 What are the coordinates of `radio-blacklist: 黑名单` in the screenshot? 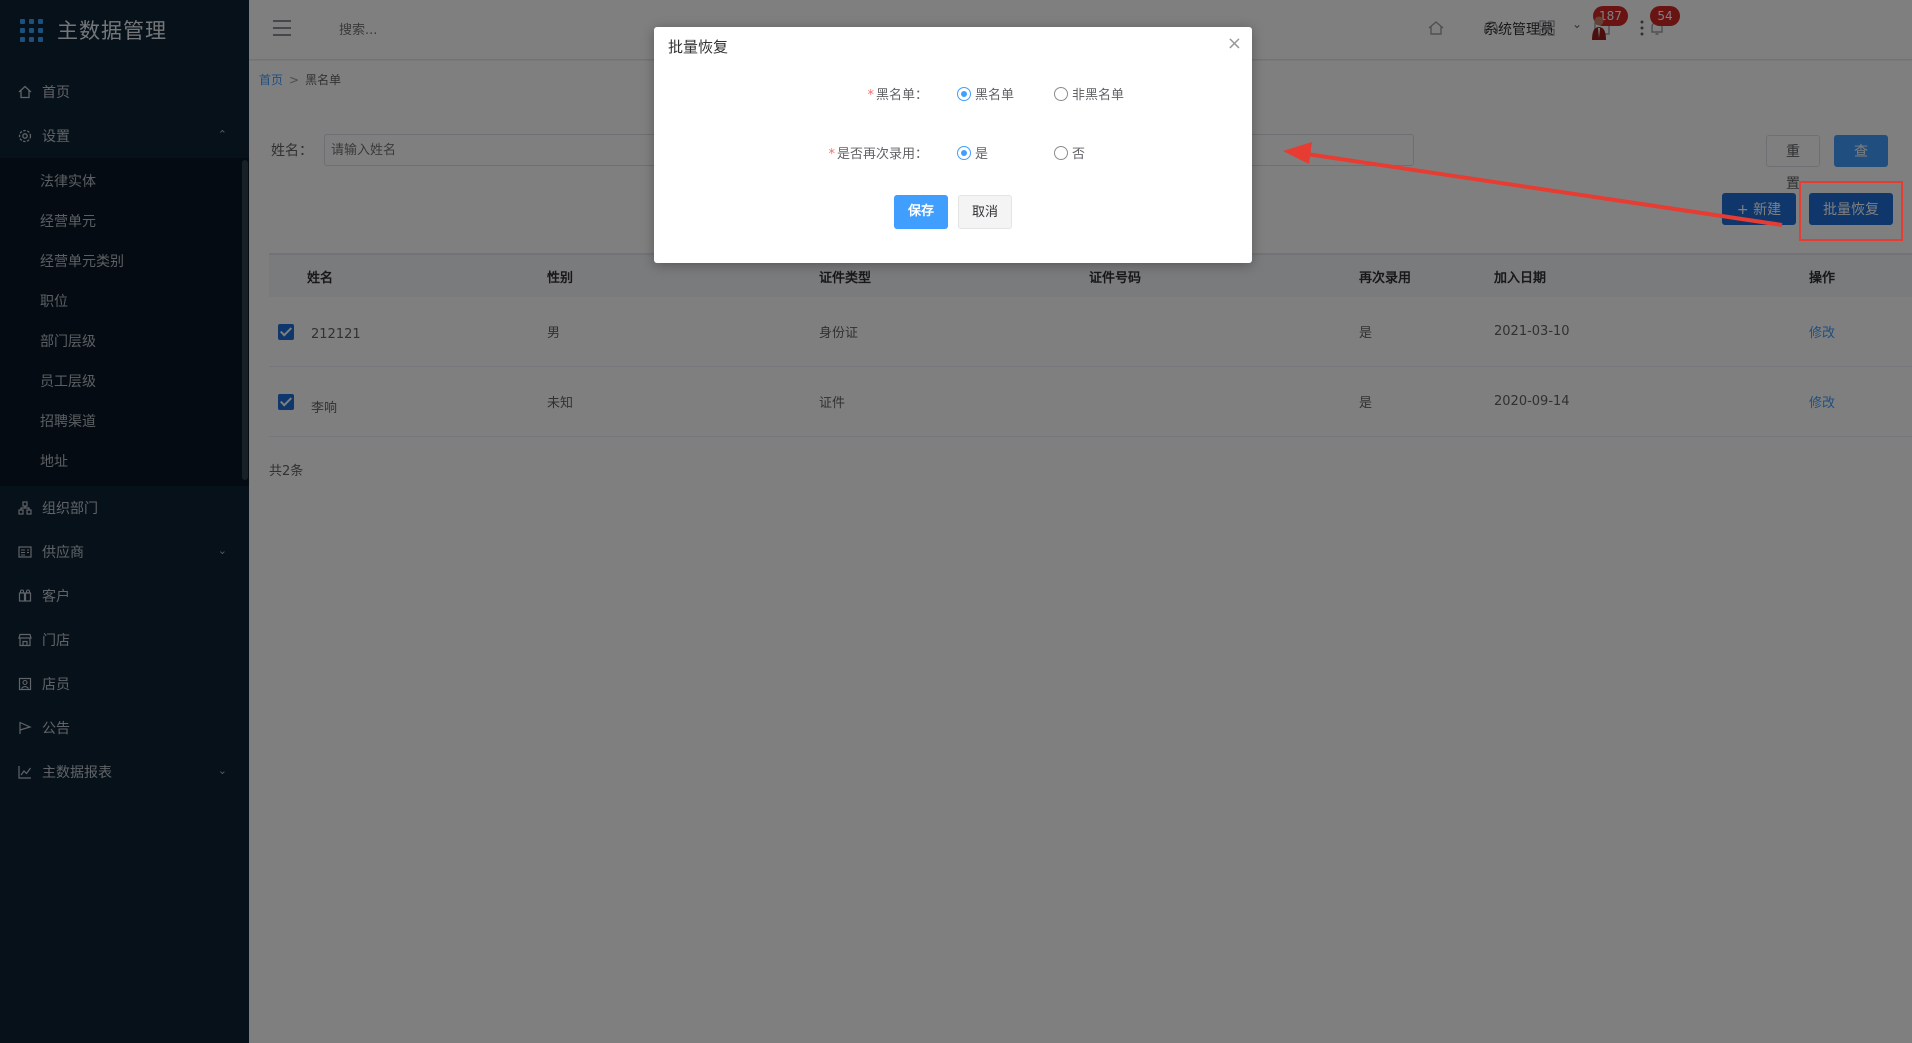 It's located at (985, 93).